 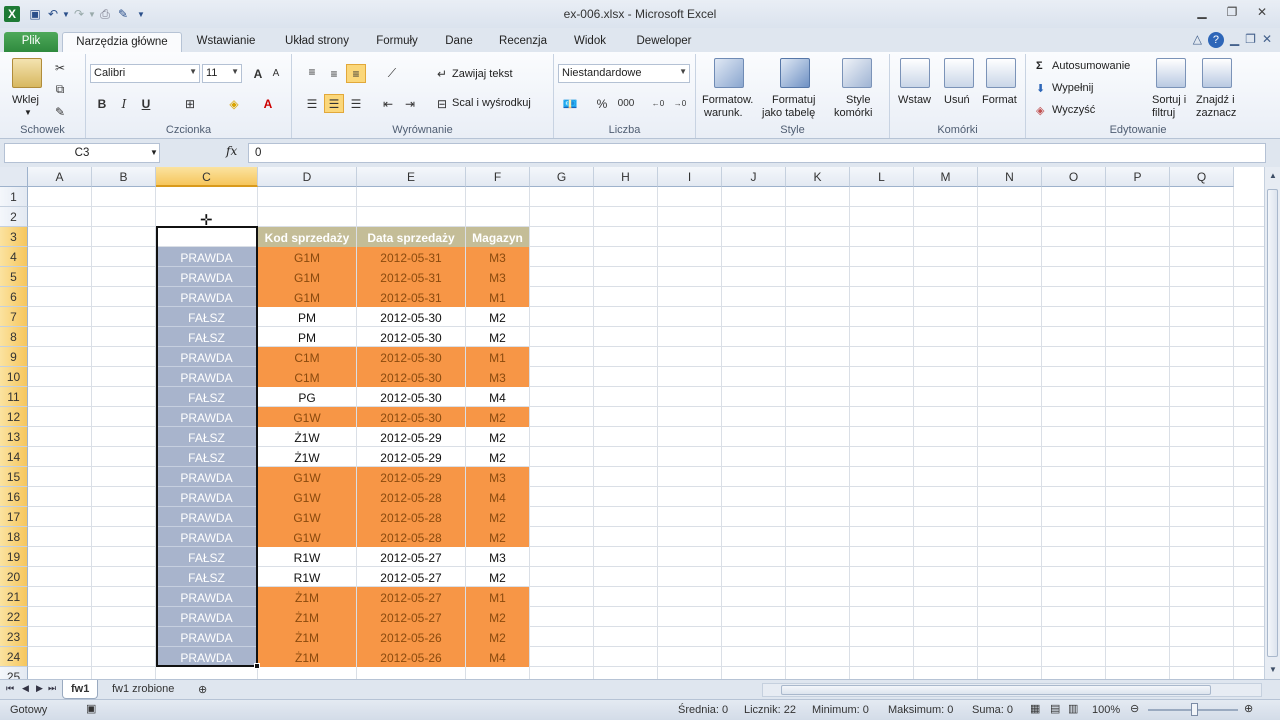 I want to click on normal-view-icon: ▦, so click(x=1035, y=708).